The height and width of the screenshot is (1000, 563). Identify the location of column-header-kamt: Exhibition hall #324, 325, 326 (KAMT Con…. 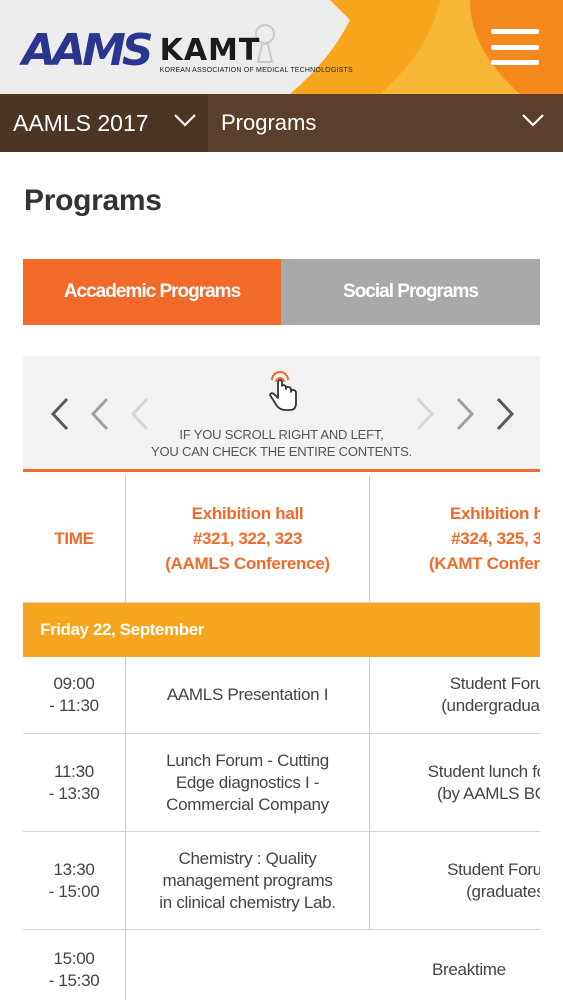
(455, 538).